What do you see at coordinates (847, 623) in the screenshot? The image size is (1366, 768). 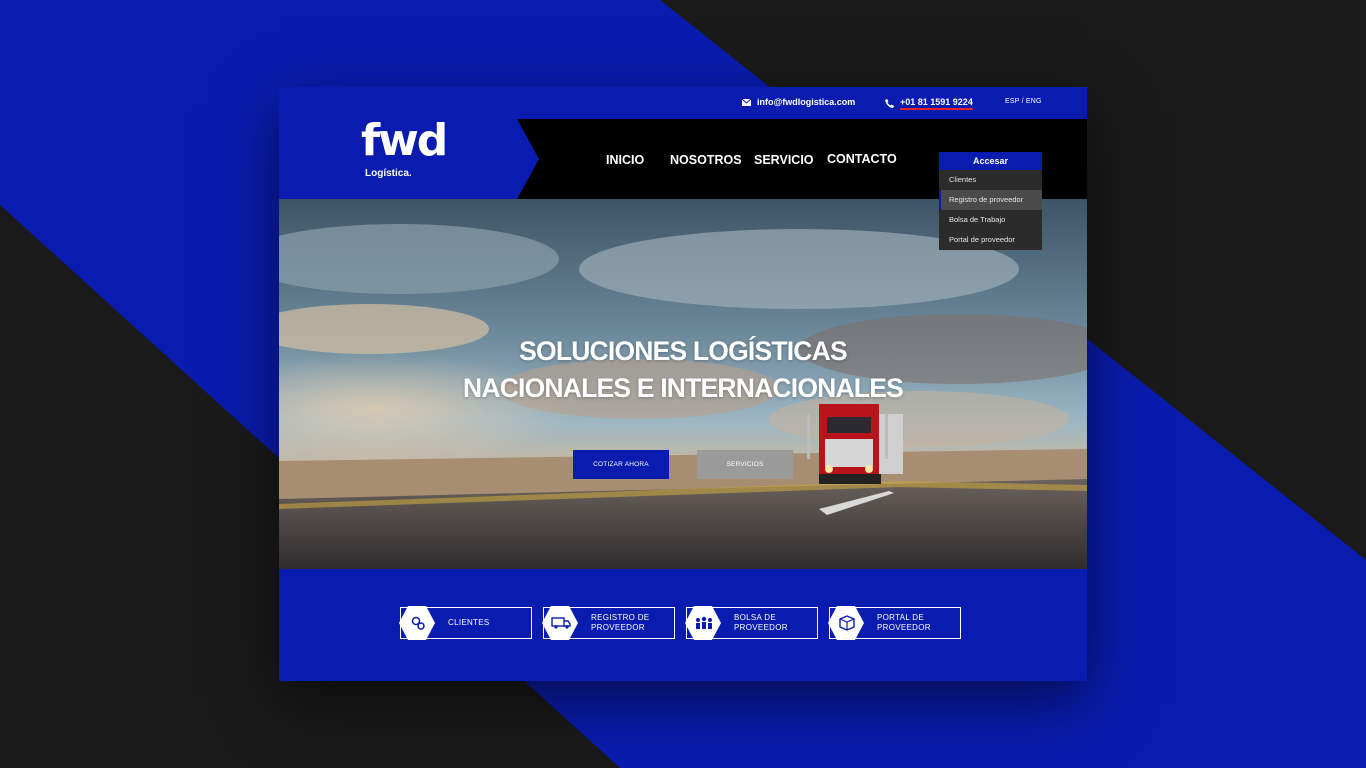 I see `boxes-icon` at bounding box center [847, 623].